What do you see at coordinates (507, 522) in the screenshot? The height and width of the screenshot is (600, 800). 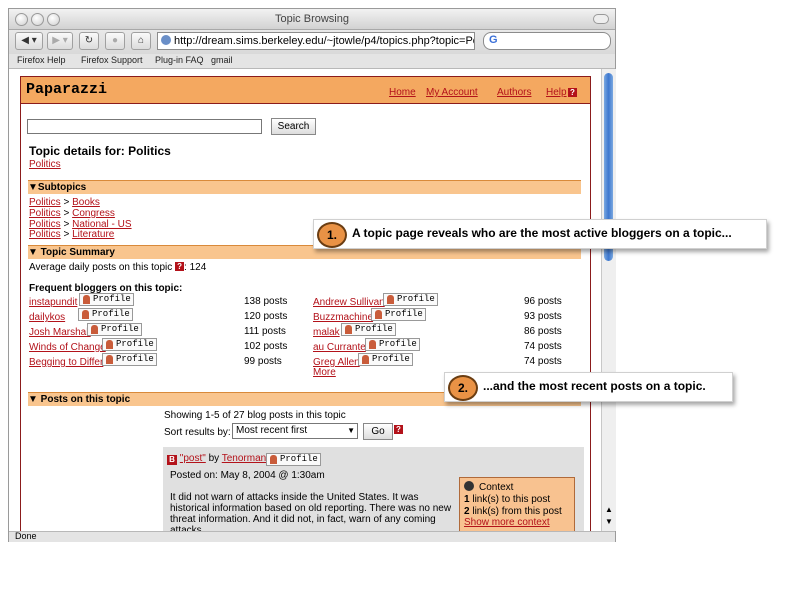 I see `show-more-context-link: Show more context` at bounding box center [507, 522].